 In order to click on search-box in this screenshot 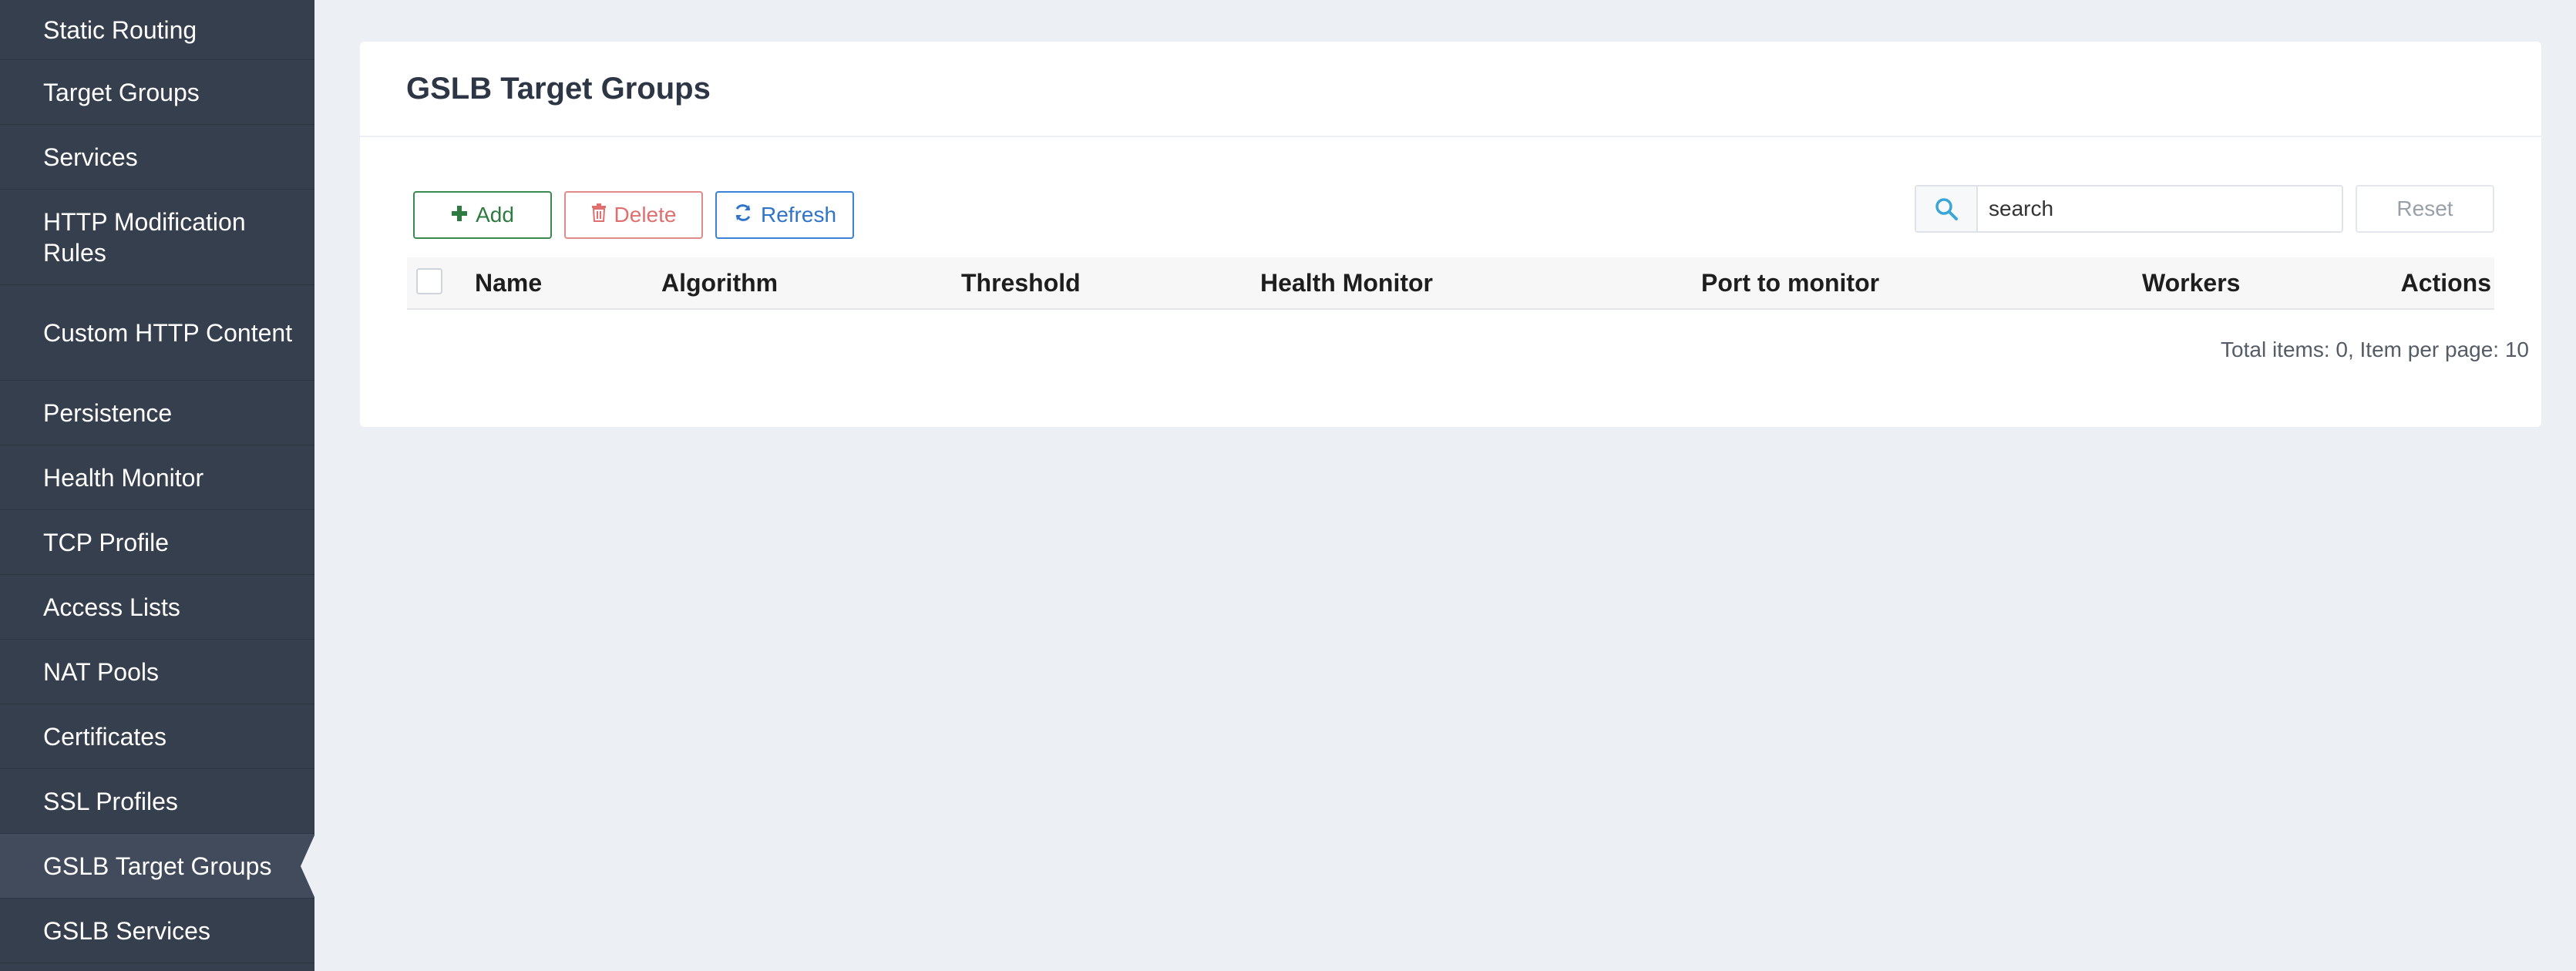, I will do `click(2129, 209)`.